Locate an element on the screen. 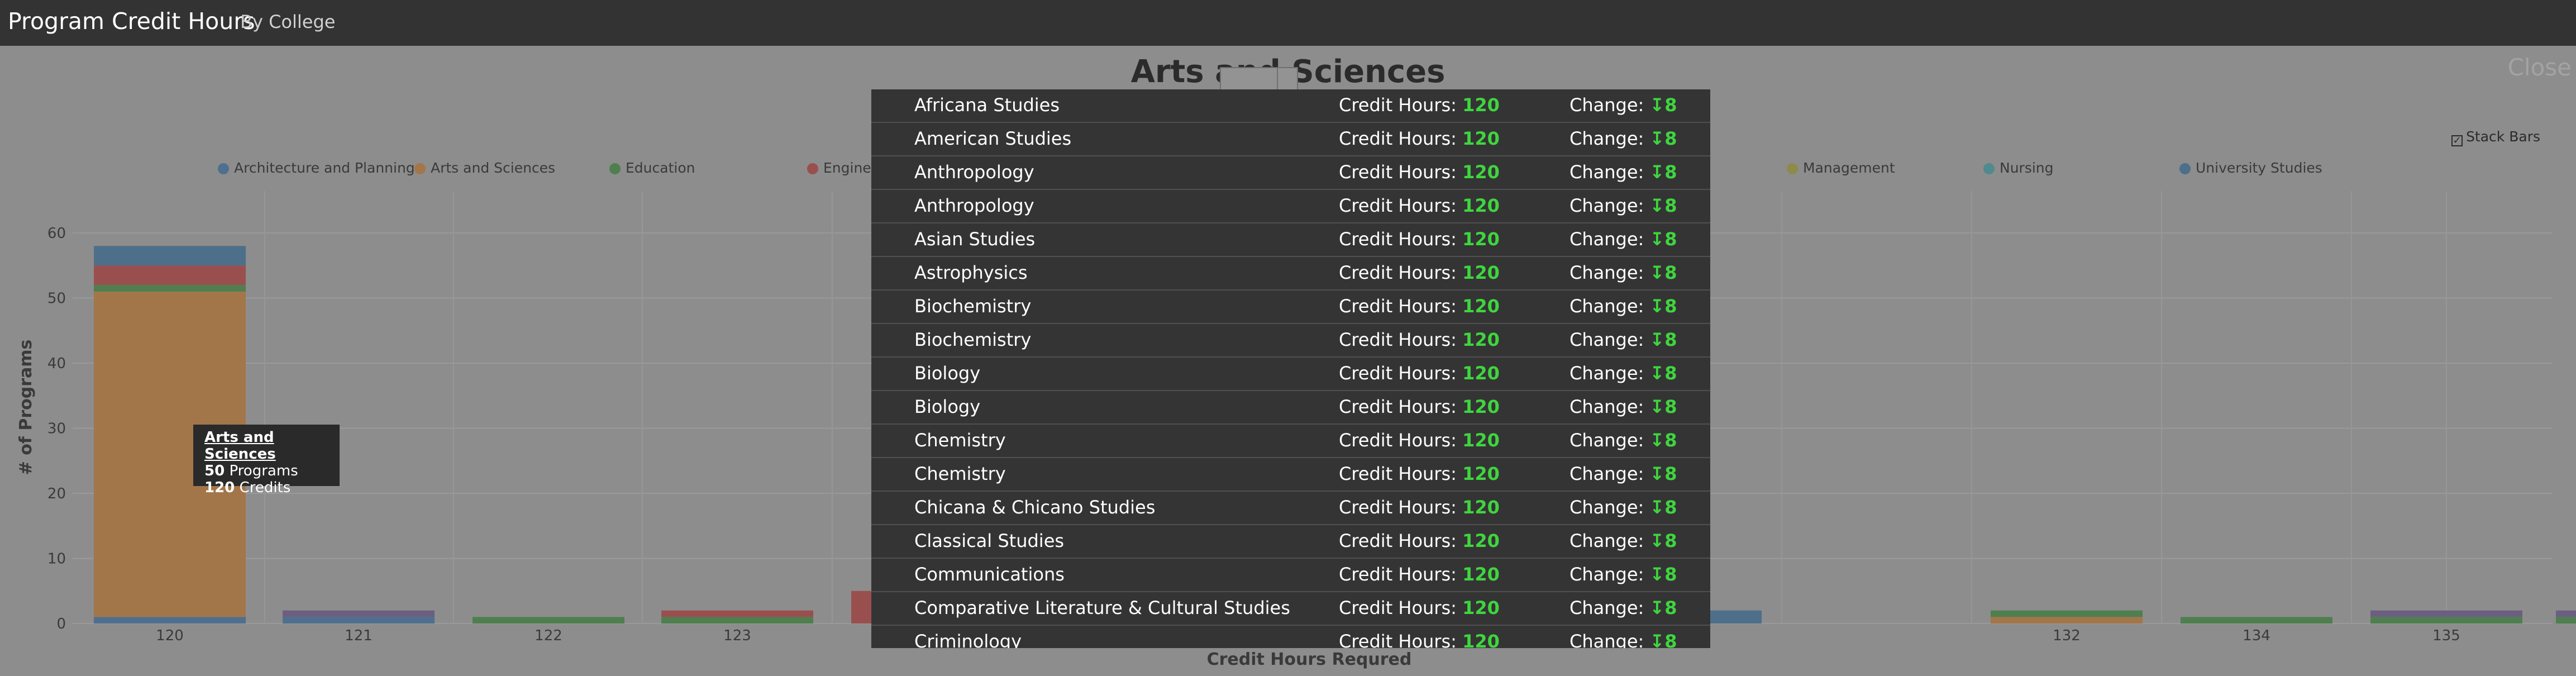 The height and width of the screenshot is (676, 2576). y-tick-label: 60 is located at coordinates (56, 233).